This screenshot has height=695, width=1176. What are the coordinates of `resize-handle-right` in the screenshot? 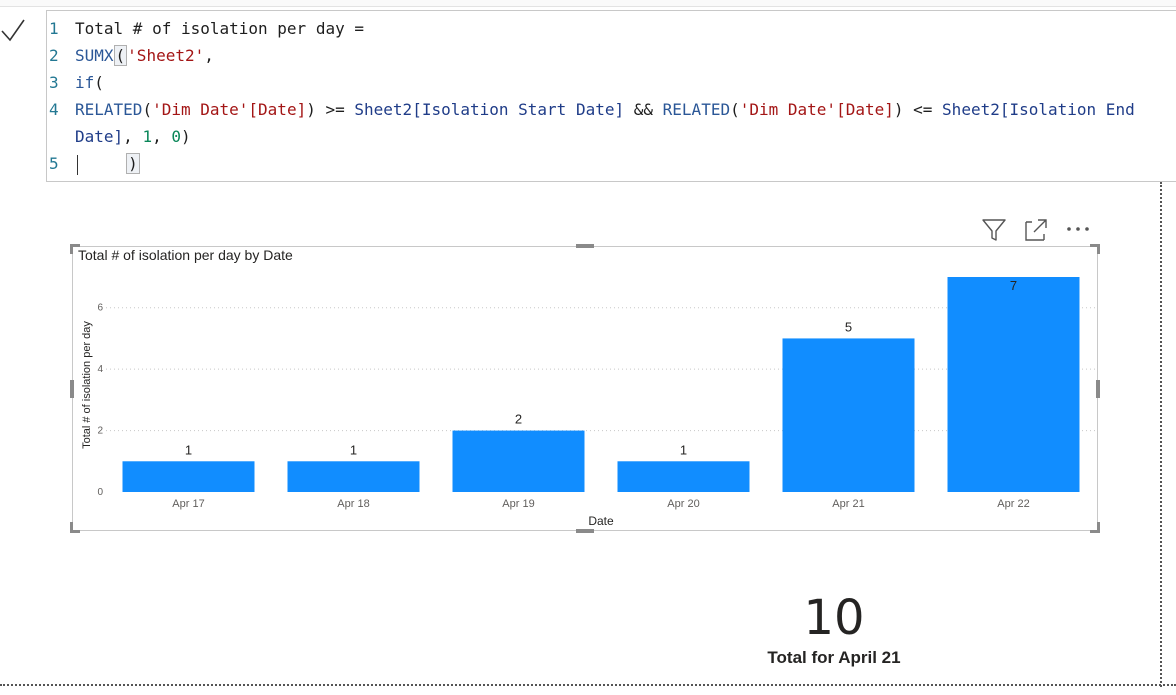 It's located at (1098, 389).